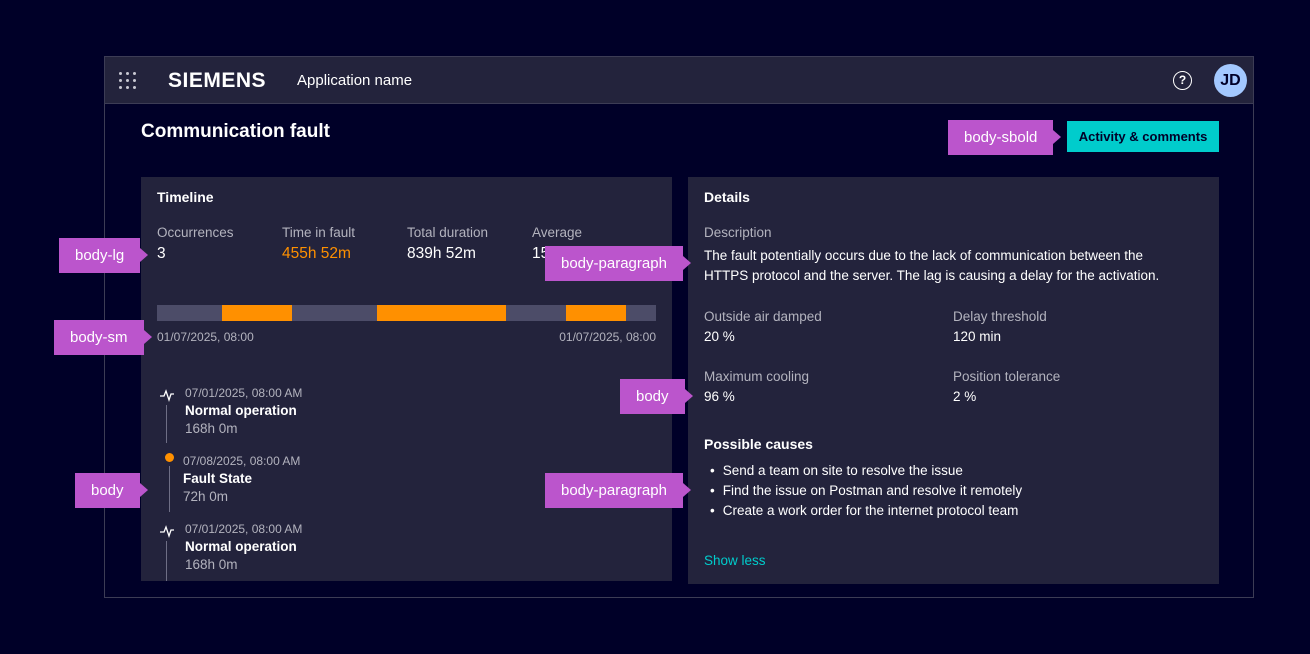  What do you see at coordinates (217, 80) in the screenshot?
I see `brand-logo: SIEMENS` at bounding box center [217, 80].